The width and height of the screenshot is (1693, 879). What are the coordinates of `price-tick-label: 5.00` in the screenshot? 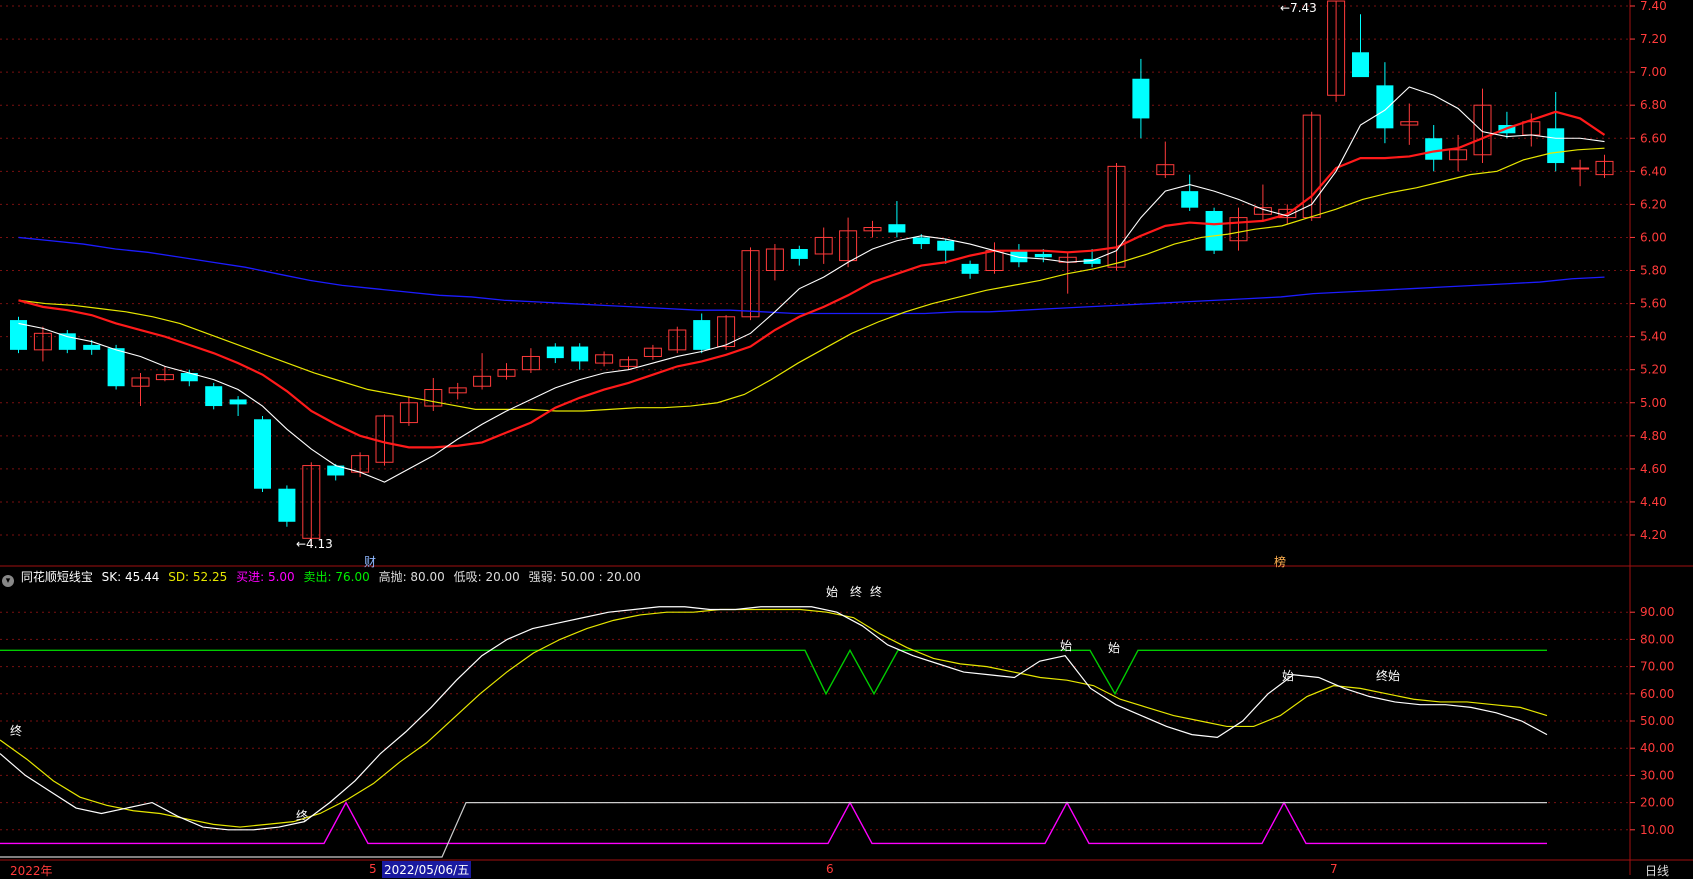 It's located at (1653, 403).